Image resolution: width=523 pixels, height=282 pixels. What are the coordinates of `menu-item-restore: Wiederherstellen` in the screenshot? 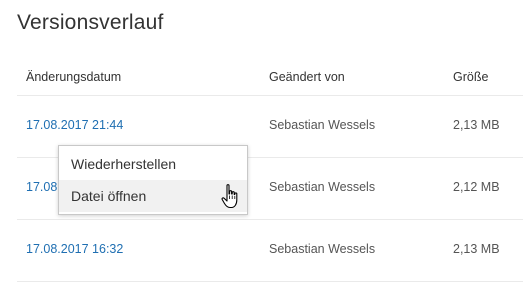 It's located at (153, 164).